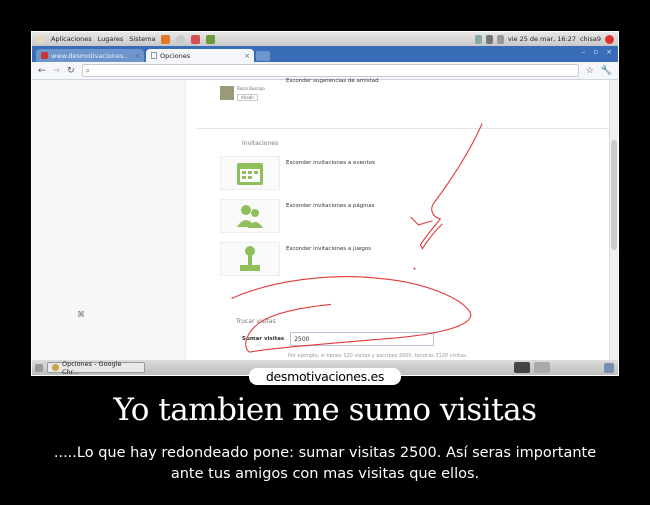  What do you see at coordinates (39, 367) in the screenshot?
I see `show-desktop-icon` at bounding box center [39, 367].